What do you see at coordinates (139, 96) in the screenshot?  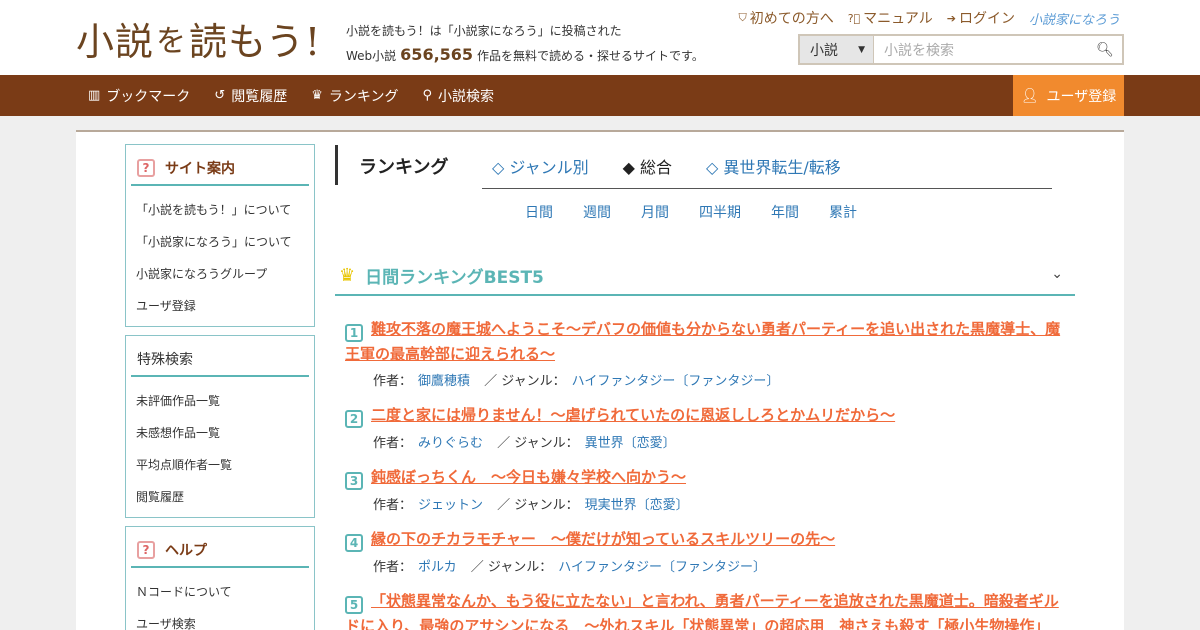 I see `nav-bookmark: ▥ ブックマーク` at bounding box center [139, 96].